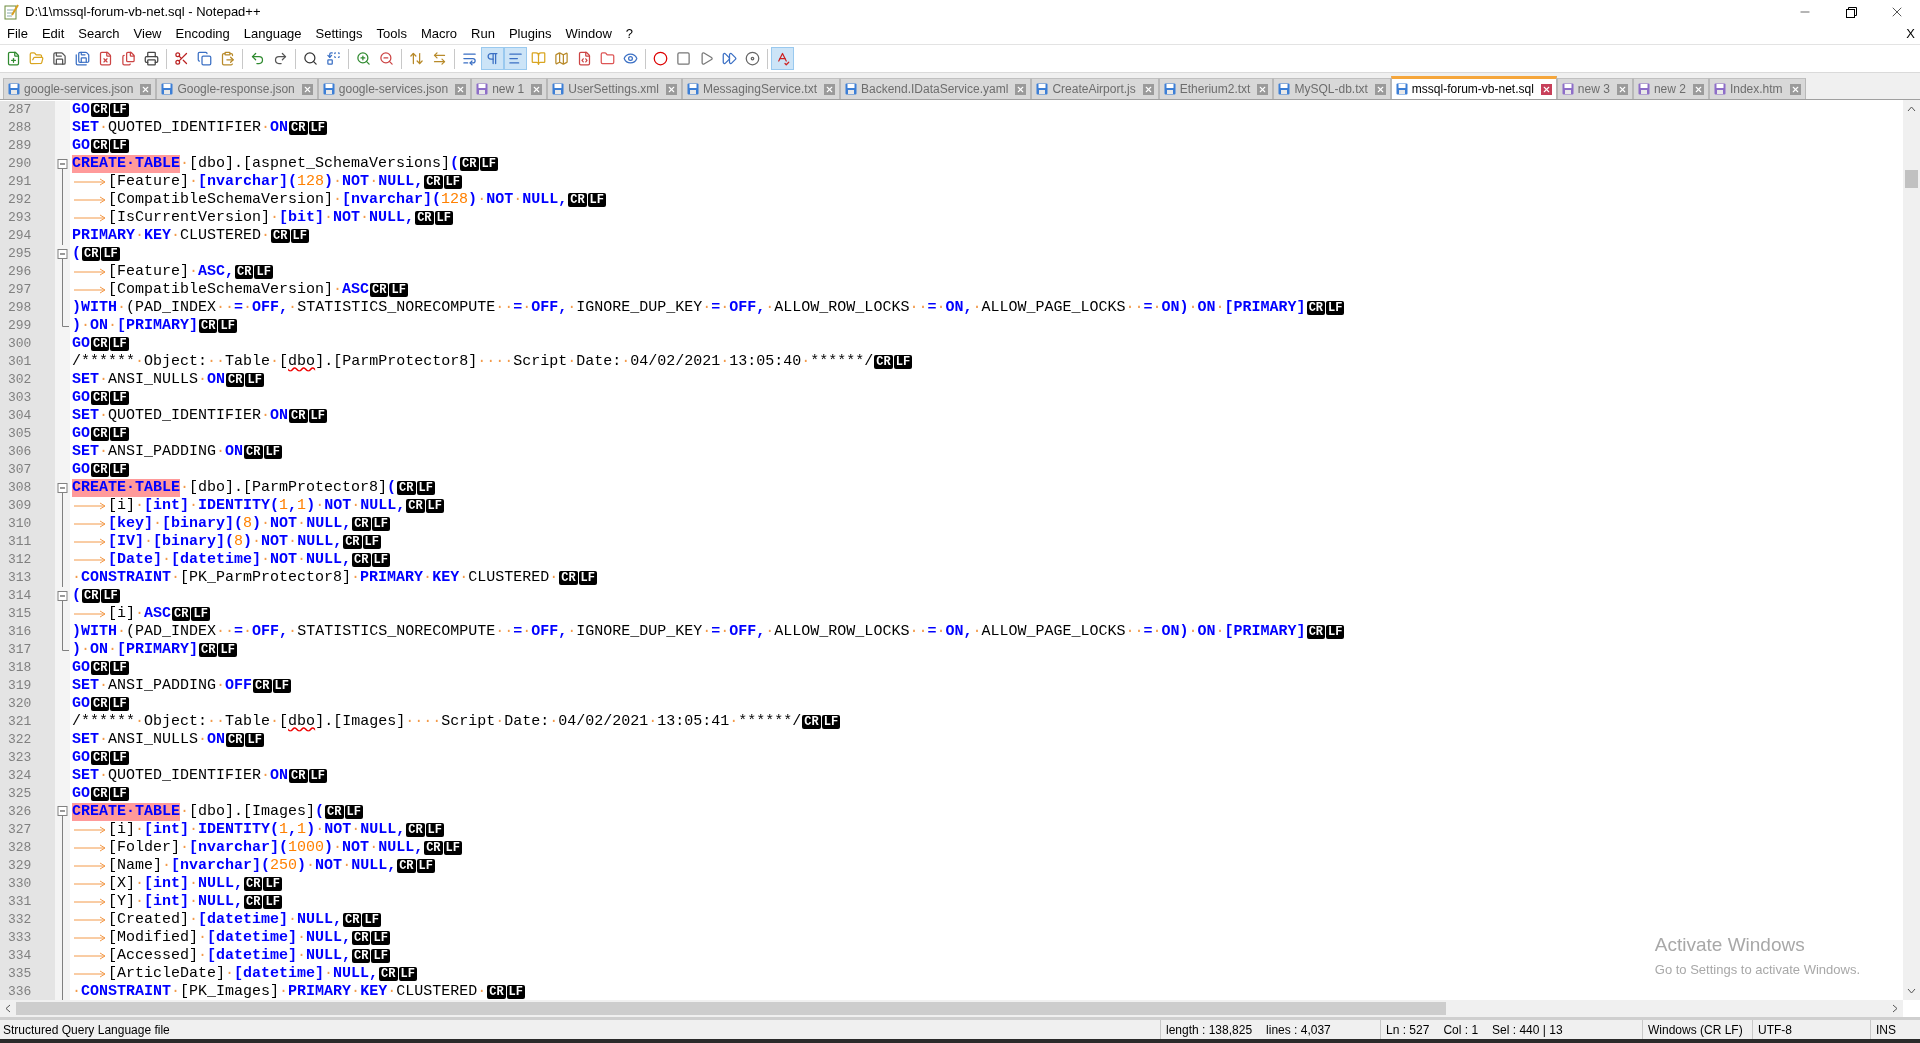  I want to click on menu-item: Encoding, so click(202, 34).